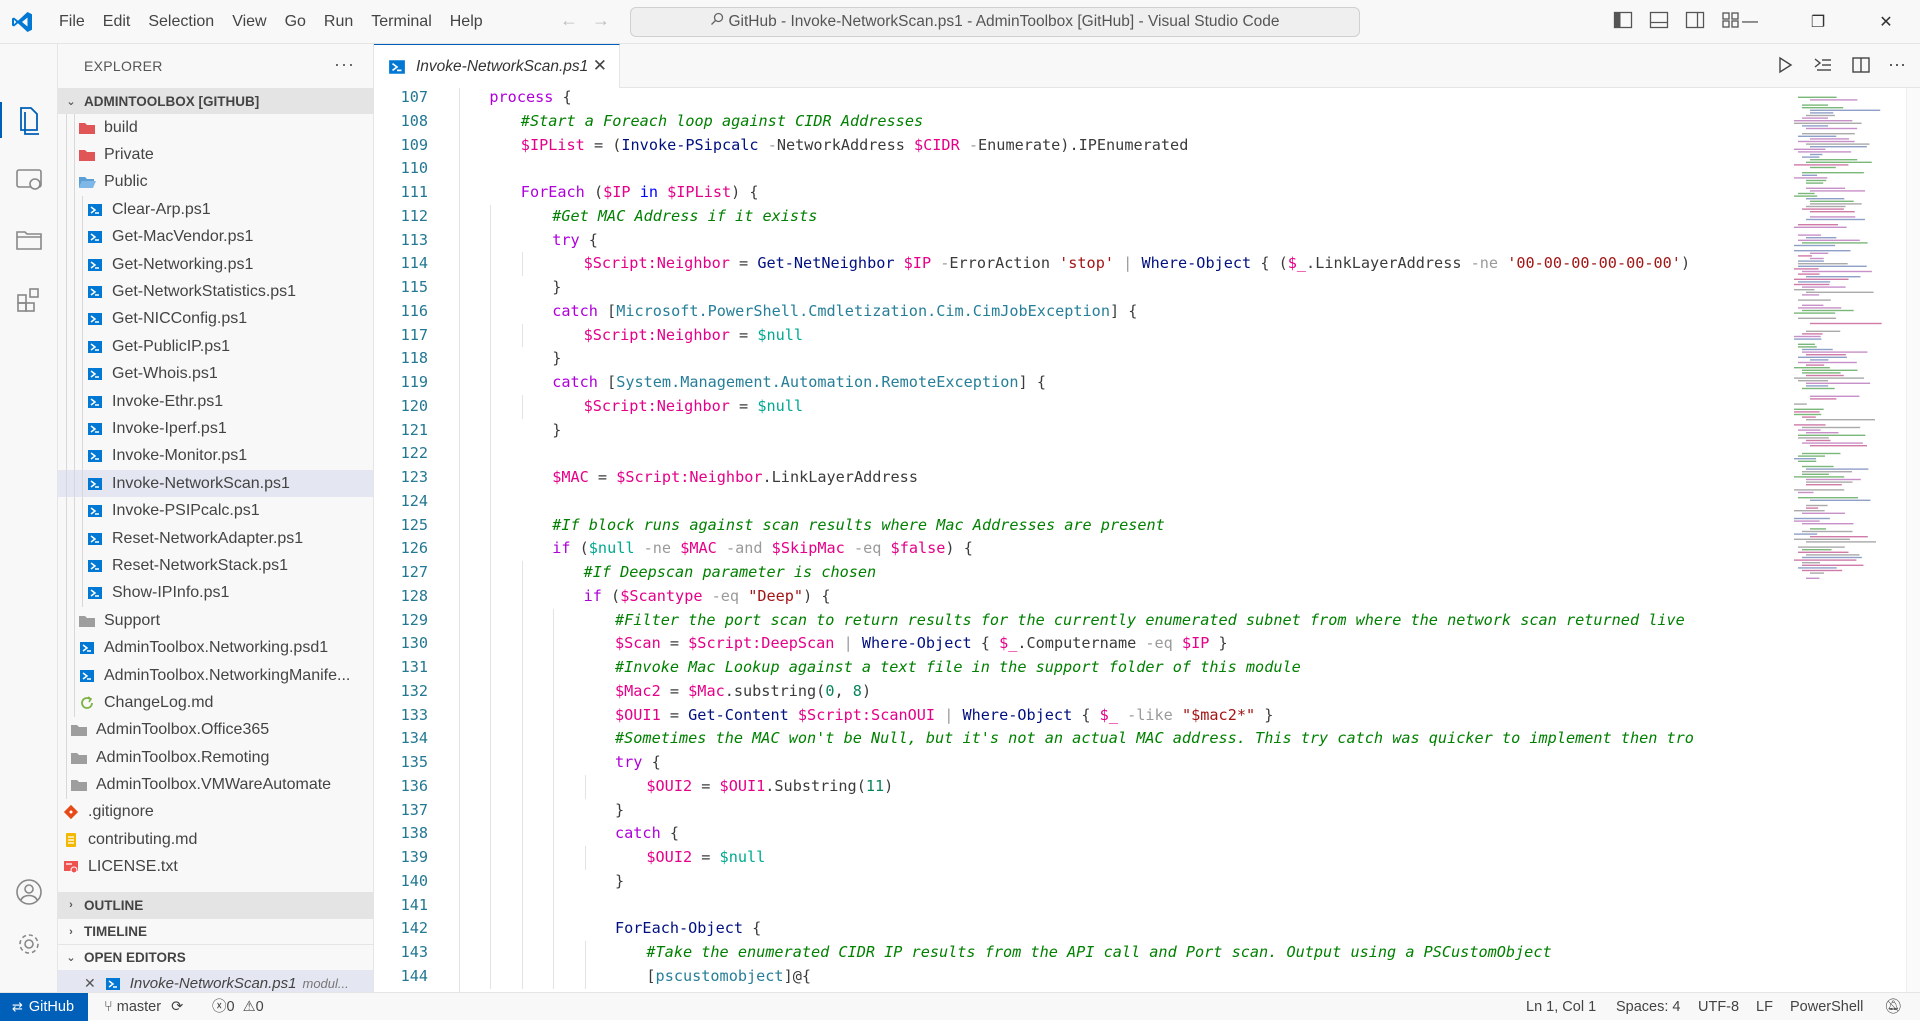  Describe the element at coordinates (1785, 65) in the screenshot. I see `run-file-icon` at that location.